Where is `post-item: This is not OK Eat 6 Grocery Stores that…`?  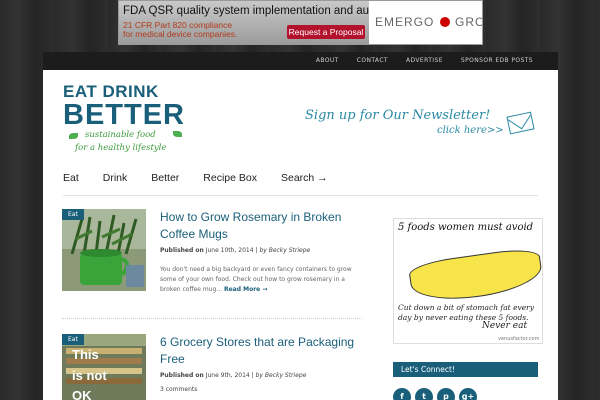
post-item: This is not OK Eat 6 Grocery Stores that… is located at coordinates (212, 367).